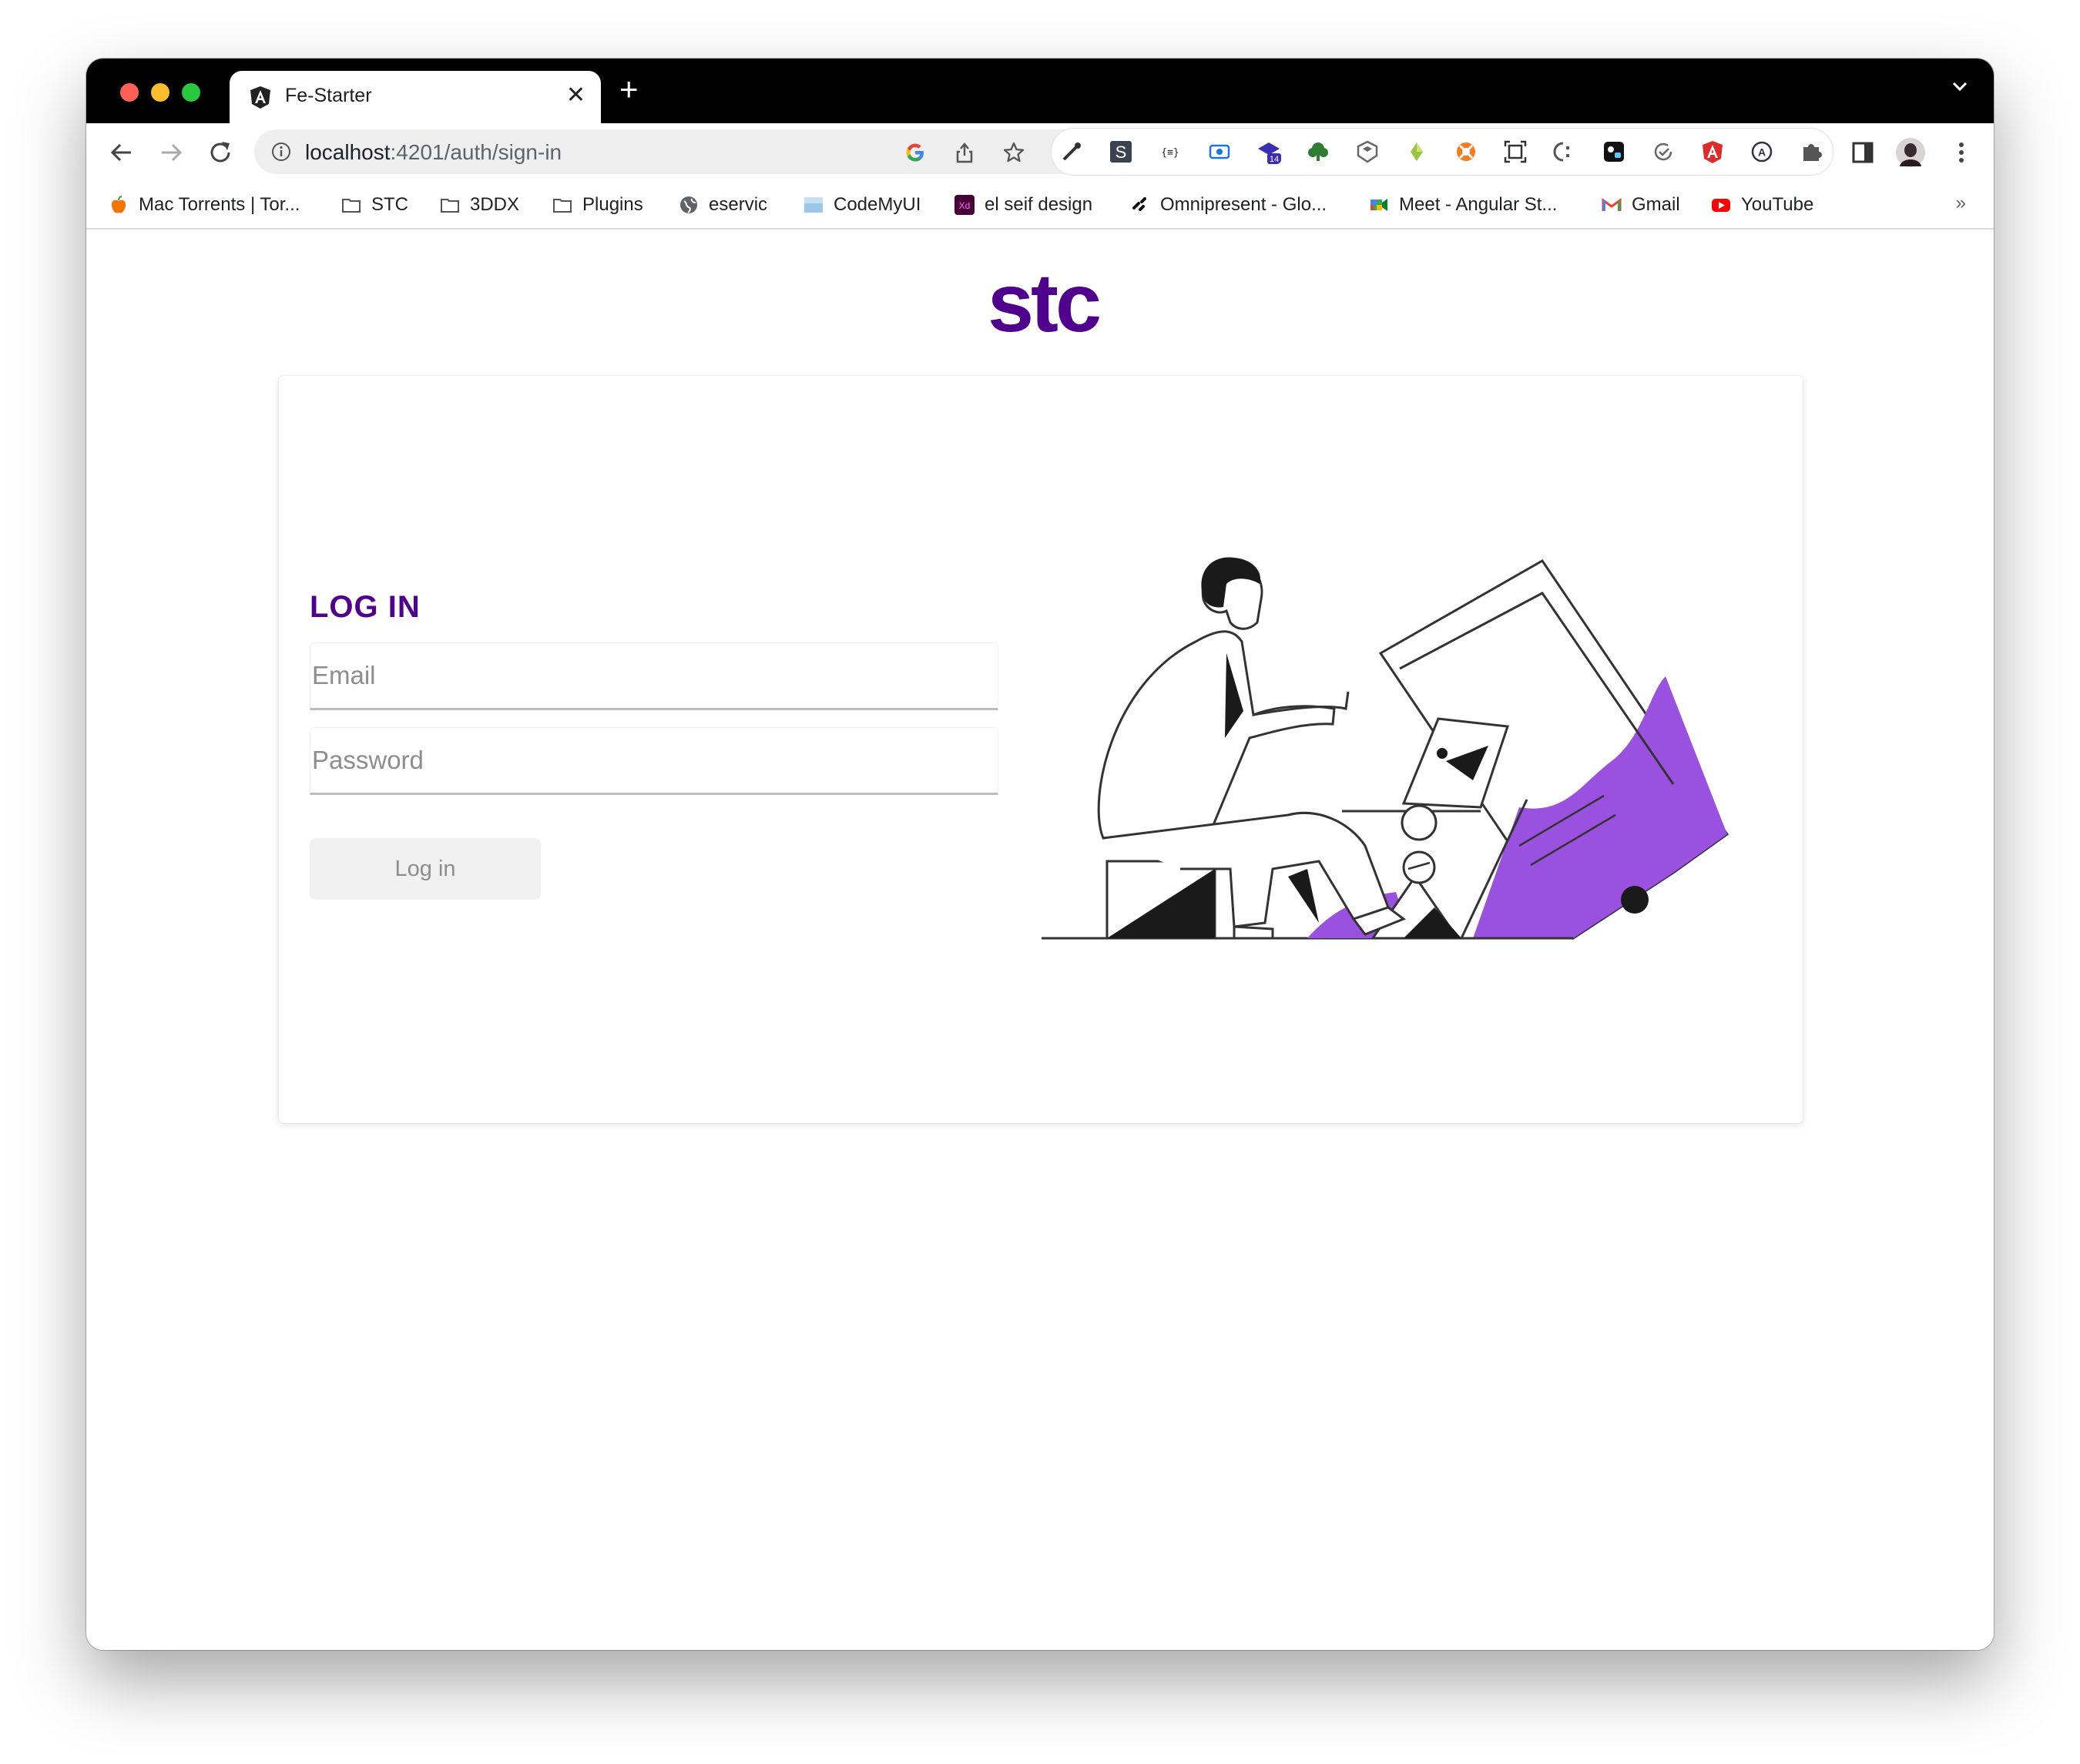 This screenshot has width=2080, height=1764. I want to click on angular-devtools-icon, so click(1713, 151).